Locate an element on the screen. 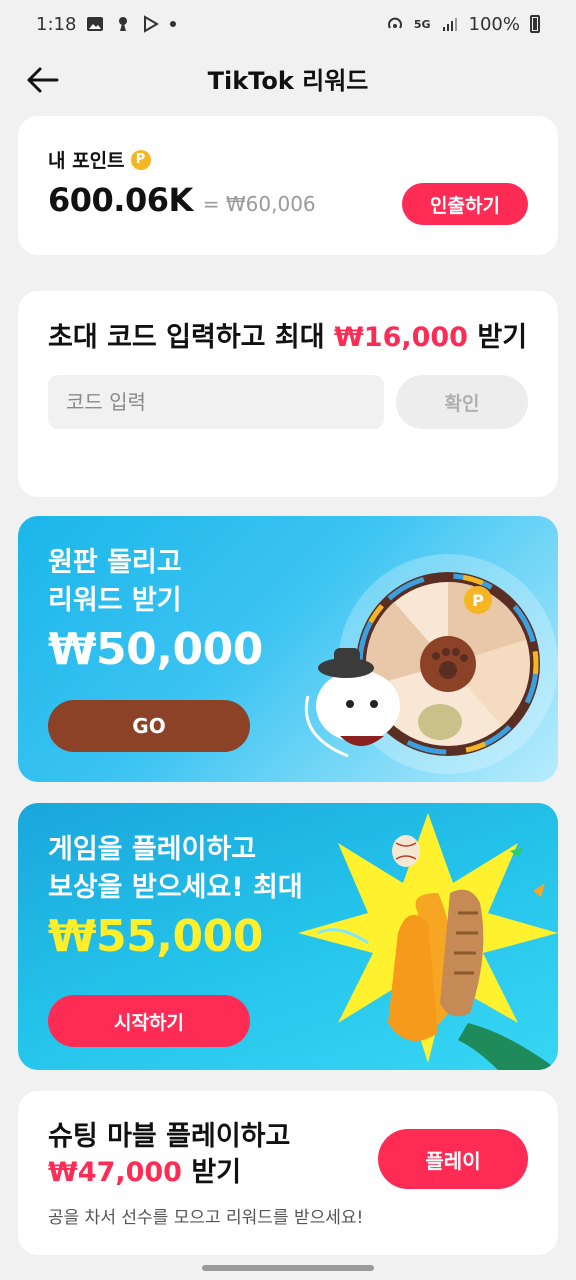 This screenshot has width=576, height=1280. arrow-left-icon is located at coordinates (43, 80).